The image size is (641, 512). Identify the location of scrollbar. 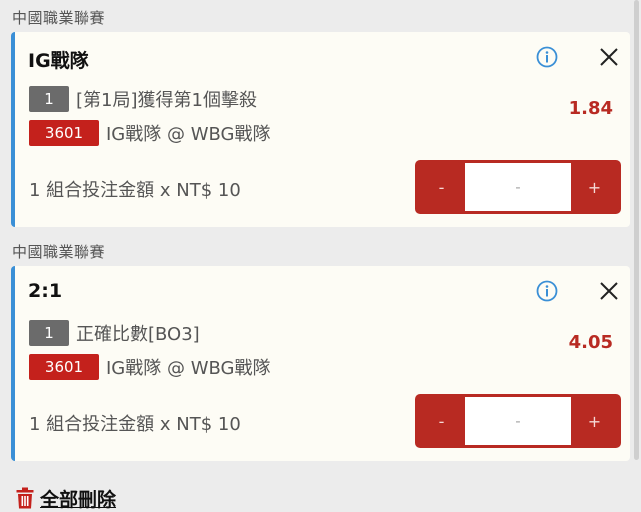
(636, 230).